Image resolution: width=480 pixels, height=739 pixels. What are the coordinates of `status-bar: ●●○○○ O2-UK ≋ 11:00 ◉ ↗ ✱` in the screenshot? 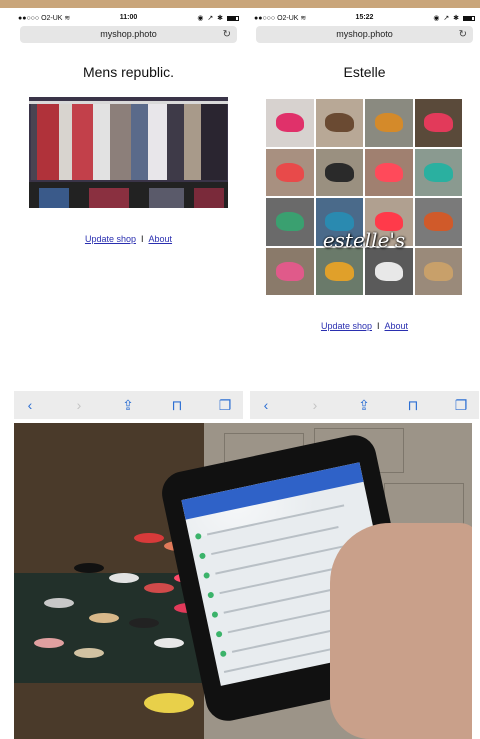 It's located at (128, 19).